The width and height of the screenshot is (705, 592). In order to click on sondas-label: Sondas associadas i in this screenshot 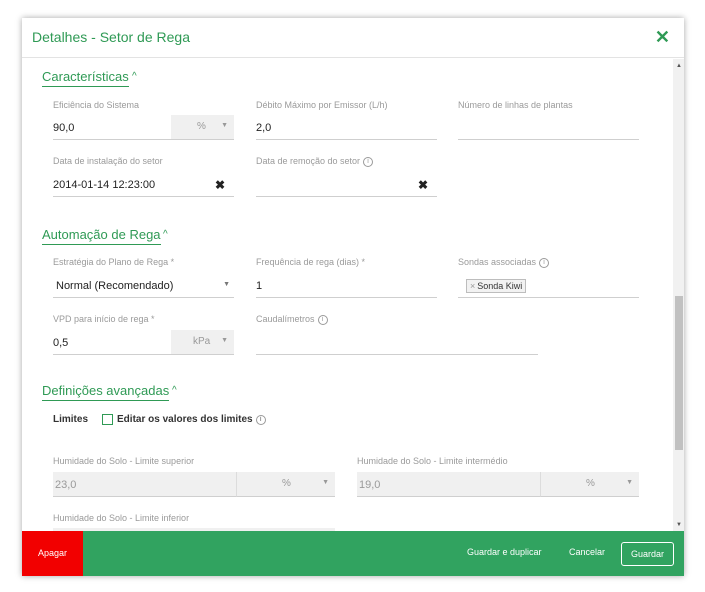, I will do `click(504, 262)`.